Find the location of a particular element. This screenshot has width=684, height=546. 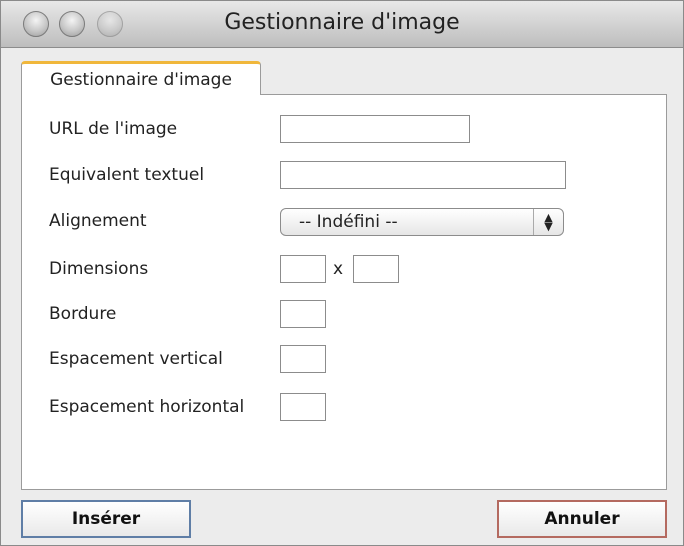

alignment-label: Alignement is located at coordinates (98, 221).